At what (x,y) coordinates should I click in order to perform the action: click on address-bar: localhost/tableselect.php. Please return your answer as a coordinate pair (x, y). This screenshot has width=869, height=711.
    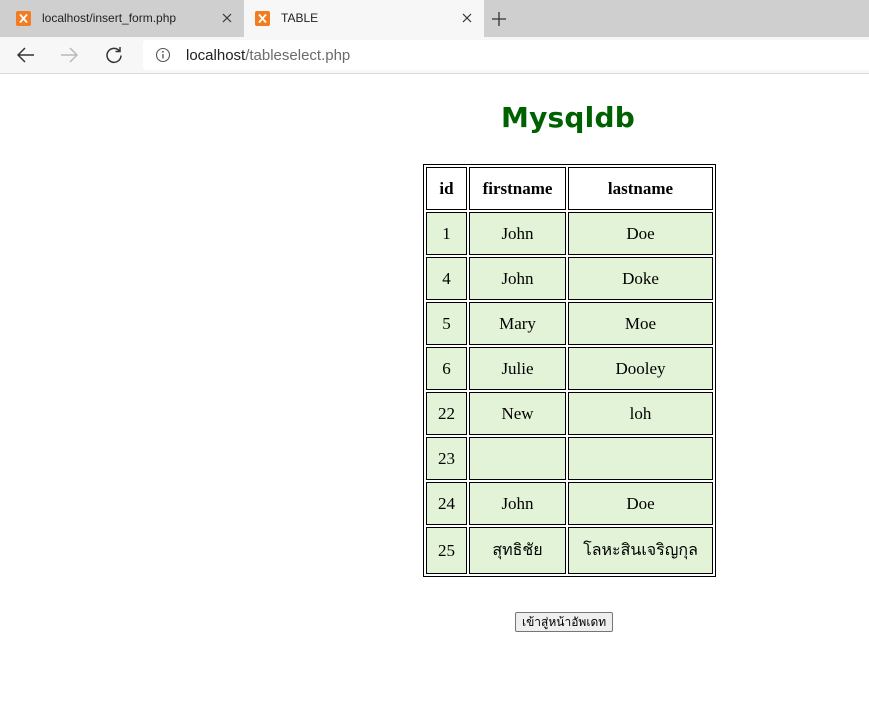
    Looking at the image, I should click on (506, 55).